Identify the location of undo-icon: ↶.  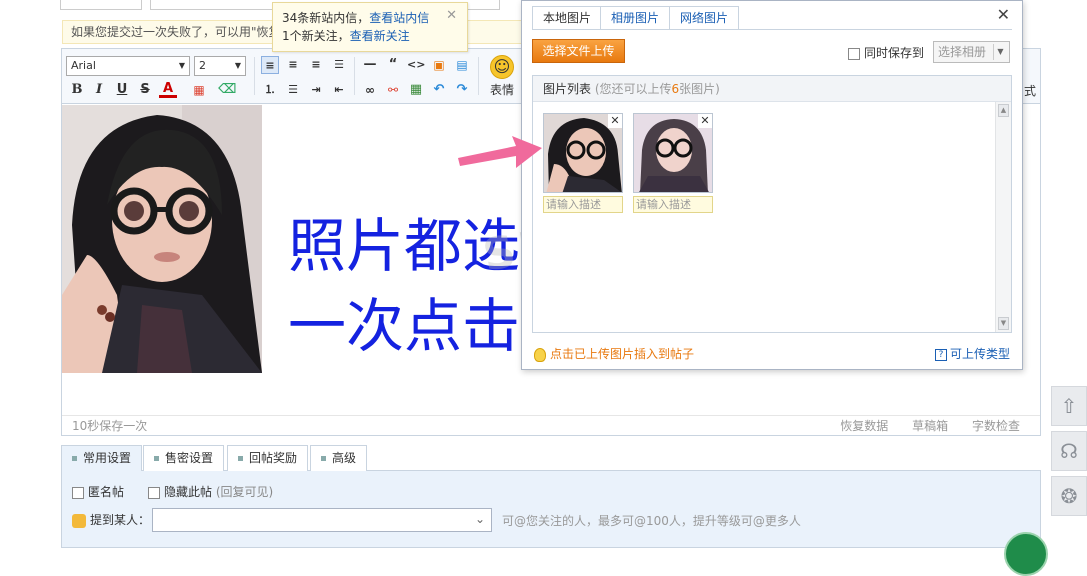
(439, 90).